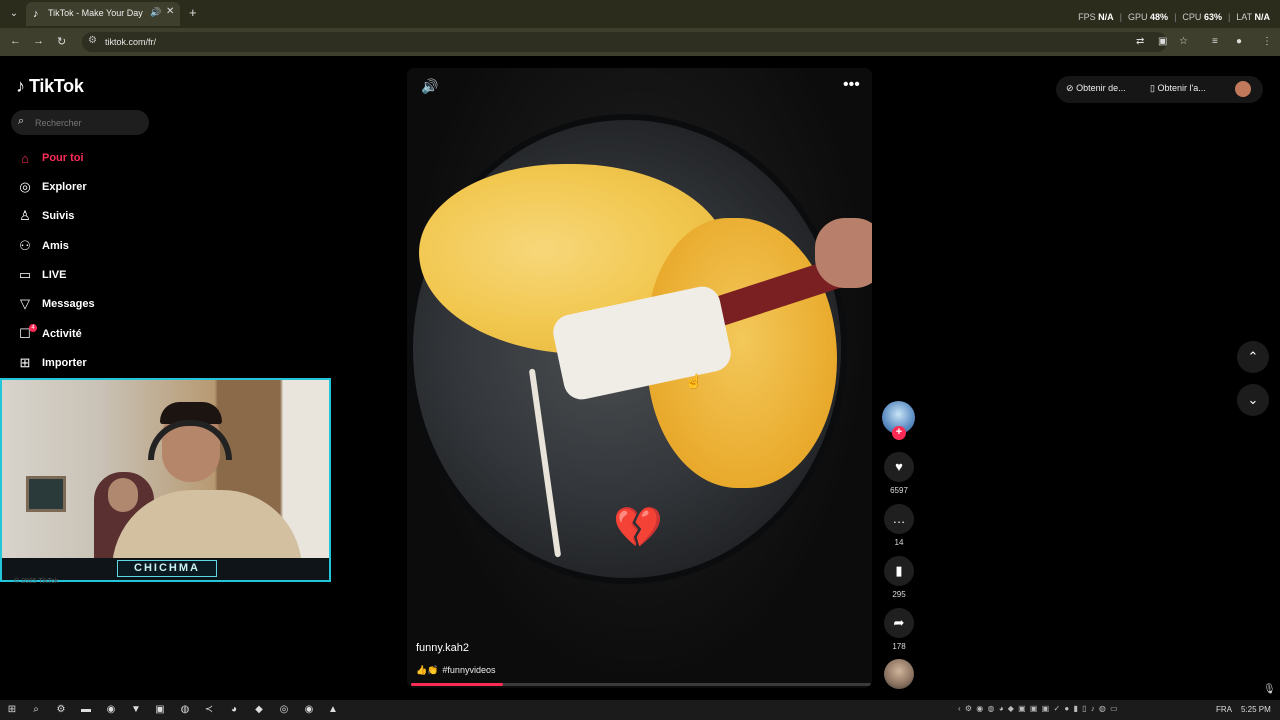 The height and width of the screenshot is (720, 1280). Describe the element at coordinates (468, 670) in the screenshot. I see `hashtag-link: #funnyvideos` at that location.